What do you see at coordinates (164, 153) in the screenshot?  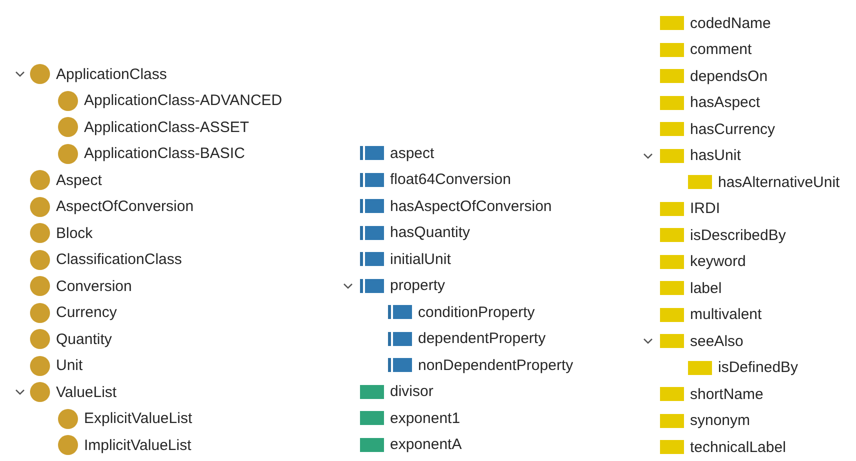 I see `tree-item-label: ApplicationClass-BASIC` at bounding box center [164, 153].